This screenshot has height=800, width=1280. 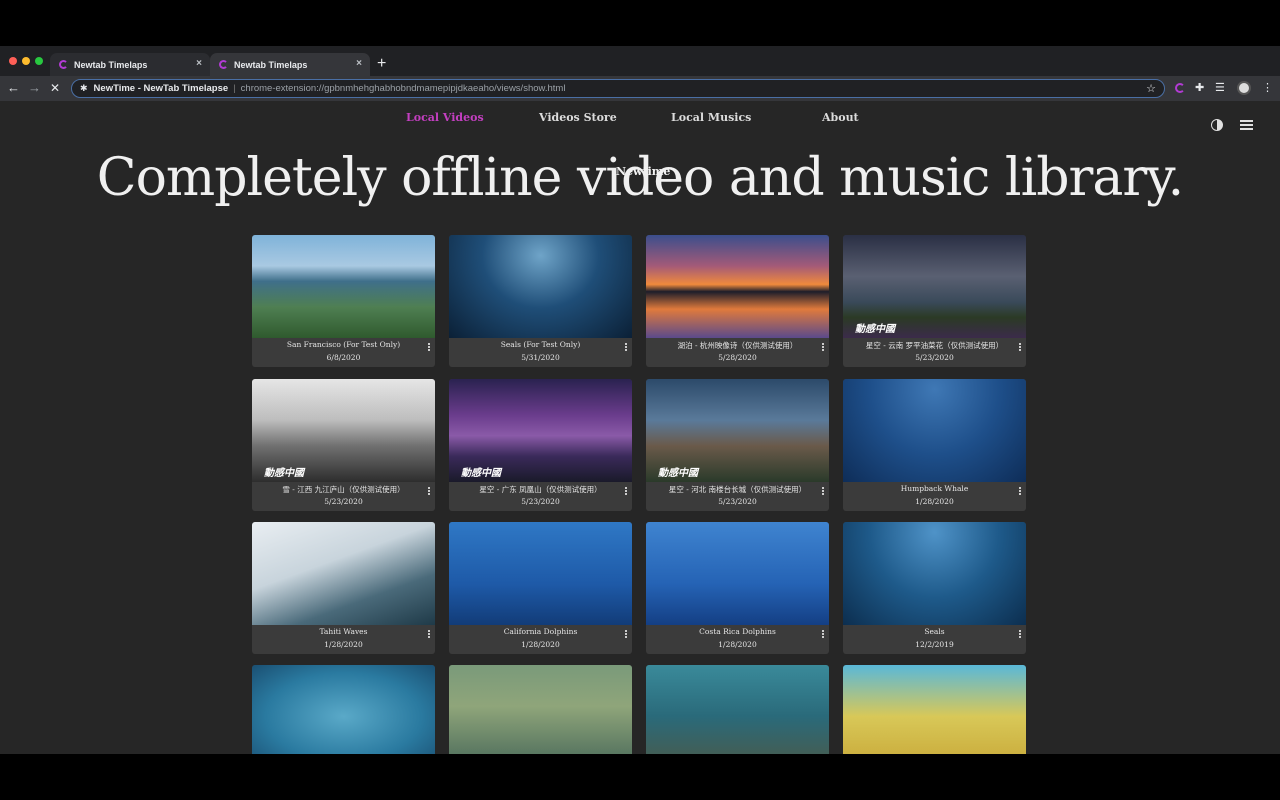 I want to click on newtime-extension-icon, so click(x=1180, y=88).